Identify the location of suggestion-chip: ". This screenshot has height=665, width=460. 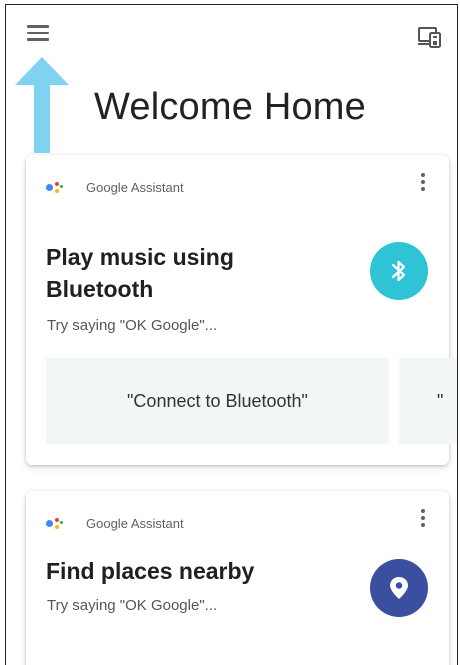
(428, 401).